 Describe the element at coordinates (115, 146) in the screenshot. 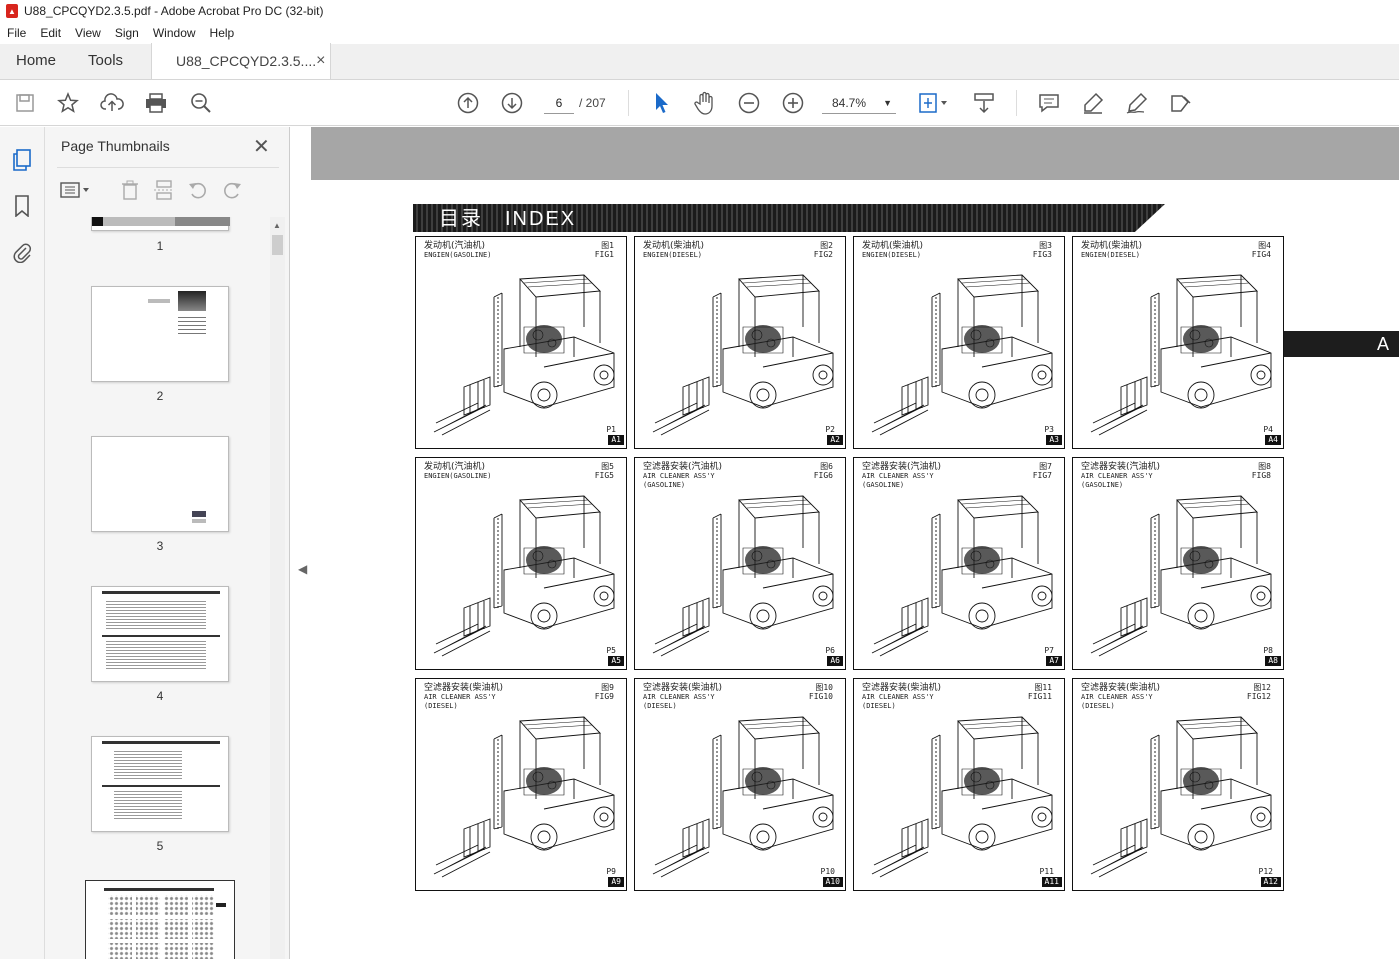

I see `panel-title: Page Thumbnails` at that location.